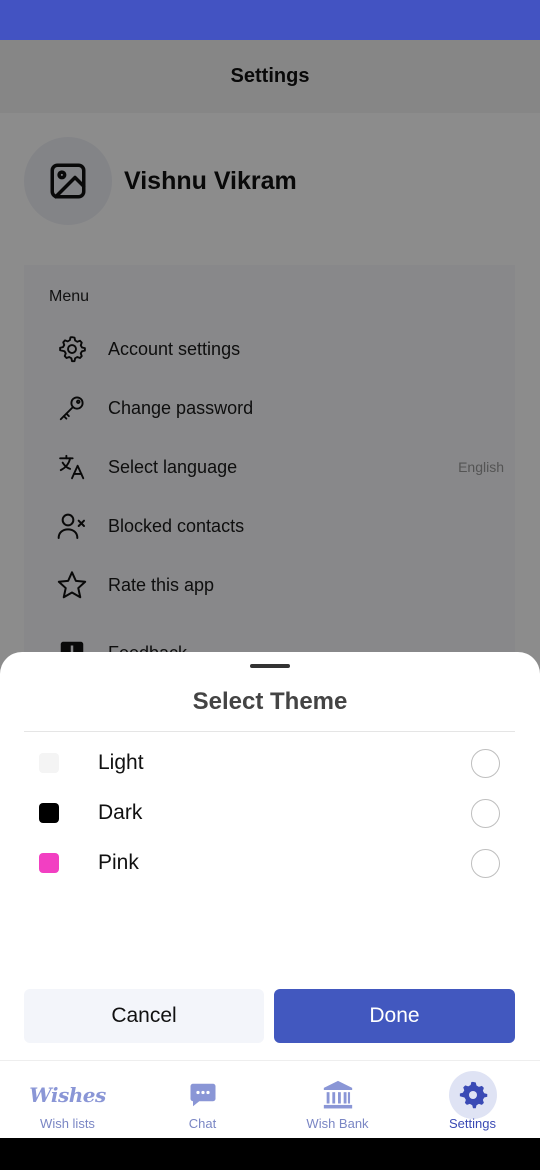 The width and height of the screenshot is (540, 1170). What do you see at coordinates (270, 813) in the screenshot?
I see `theme-option-dark: Dark` at bounding box center [270, 813].